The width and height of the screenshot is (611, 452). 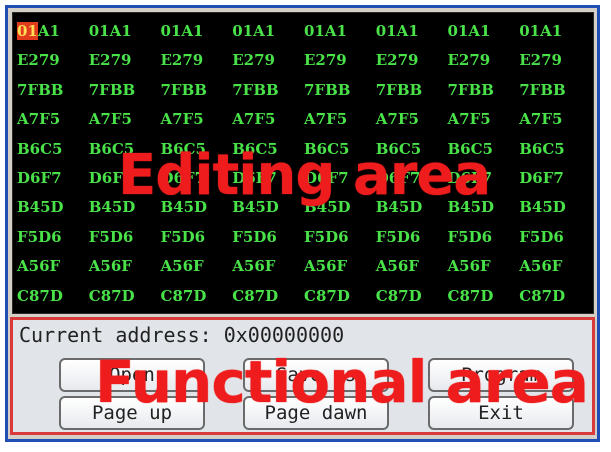 I want to click on cursor-highlight: 01, so click(x=27, y=31).